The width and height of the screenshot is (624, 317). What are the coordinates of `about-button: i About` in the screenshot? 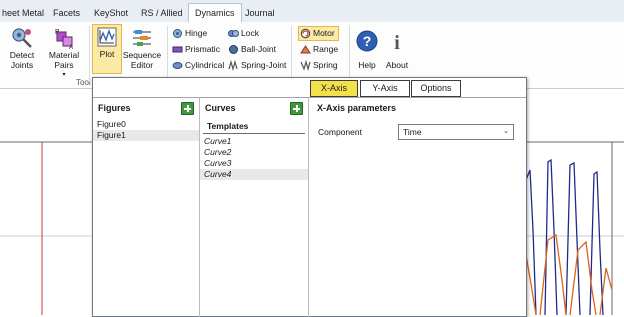 It's located at (397, 50).